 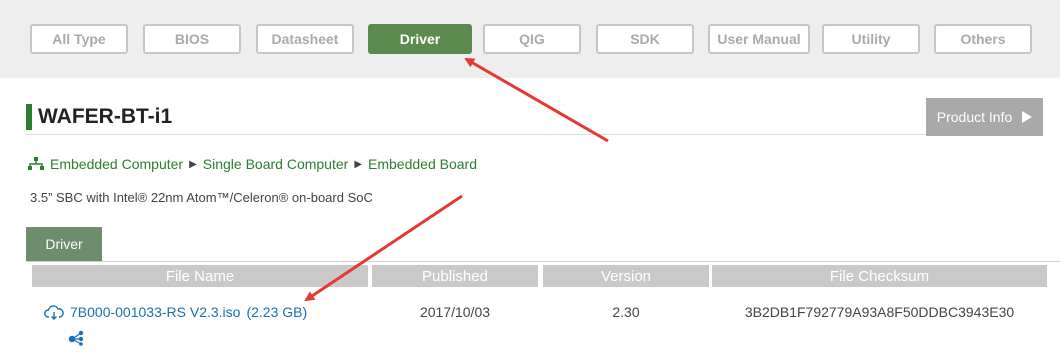 What do you see at coordinates (277, 312) in the screenshot?
I see `file-size-text: (2.23 GB)` at bounding box center [277, 312].